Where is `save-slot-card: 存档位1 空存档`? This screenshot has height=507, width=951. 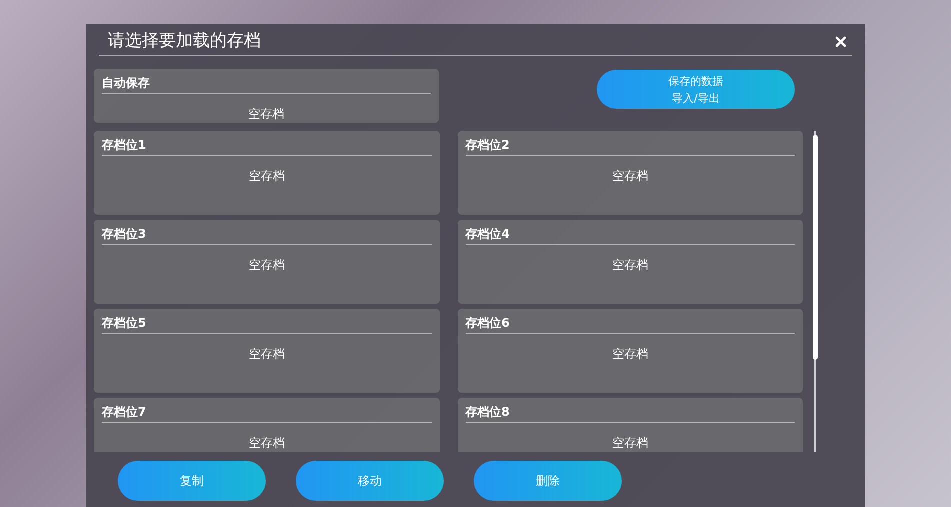
save-slot-card: 存档位1 空存档 is located at coordinates (267, 173).